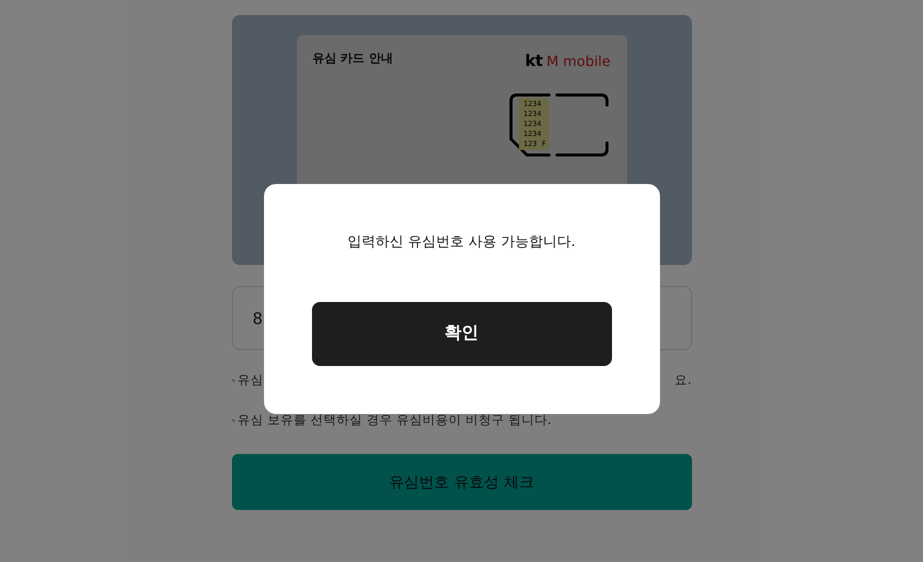 The height and width of the screenshot is (562, 923). I want to click on dialog-message: 입력하신 유심번호 사용 가능합니다., so click(462, 242).